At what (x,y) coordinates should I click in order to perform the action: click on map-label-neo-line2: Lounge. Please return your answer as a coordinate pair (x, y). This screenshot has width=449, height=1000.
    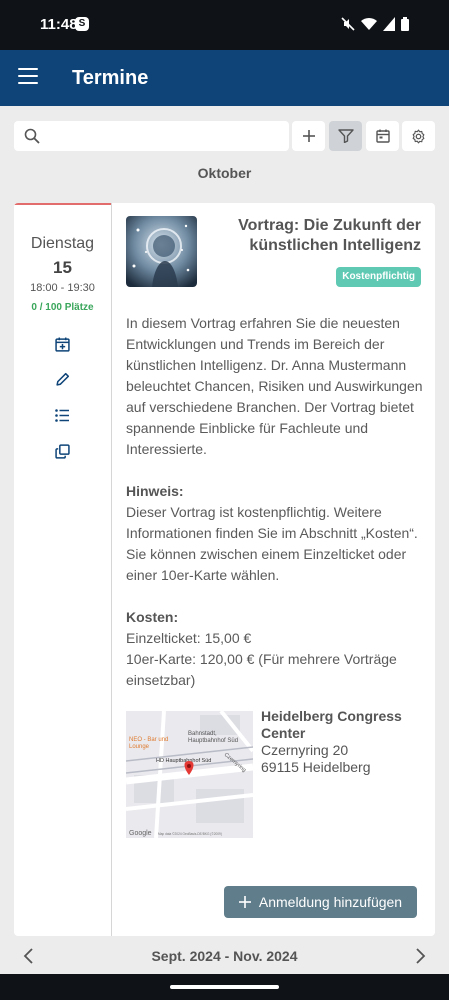
    Looking at the image, I should click on (139, 747).